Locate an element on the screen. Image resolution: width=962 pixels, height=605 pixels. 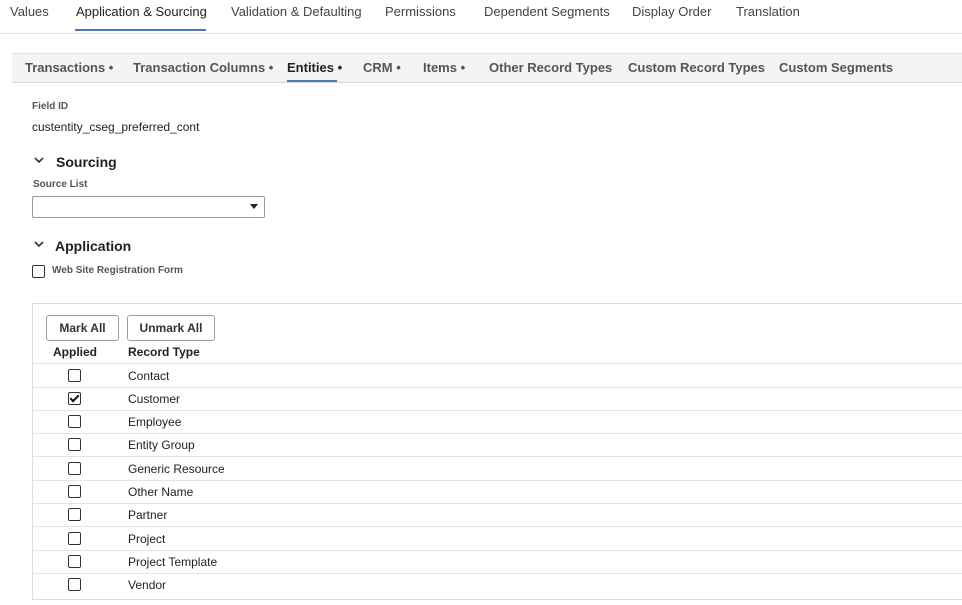
table-row: Generic Resource is located at coordinates (497, 469).